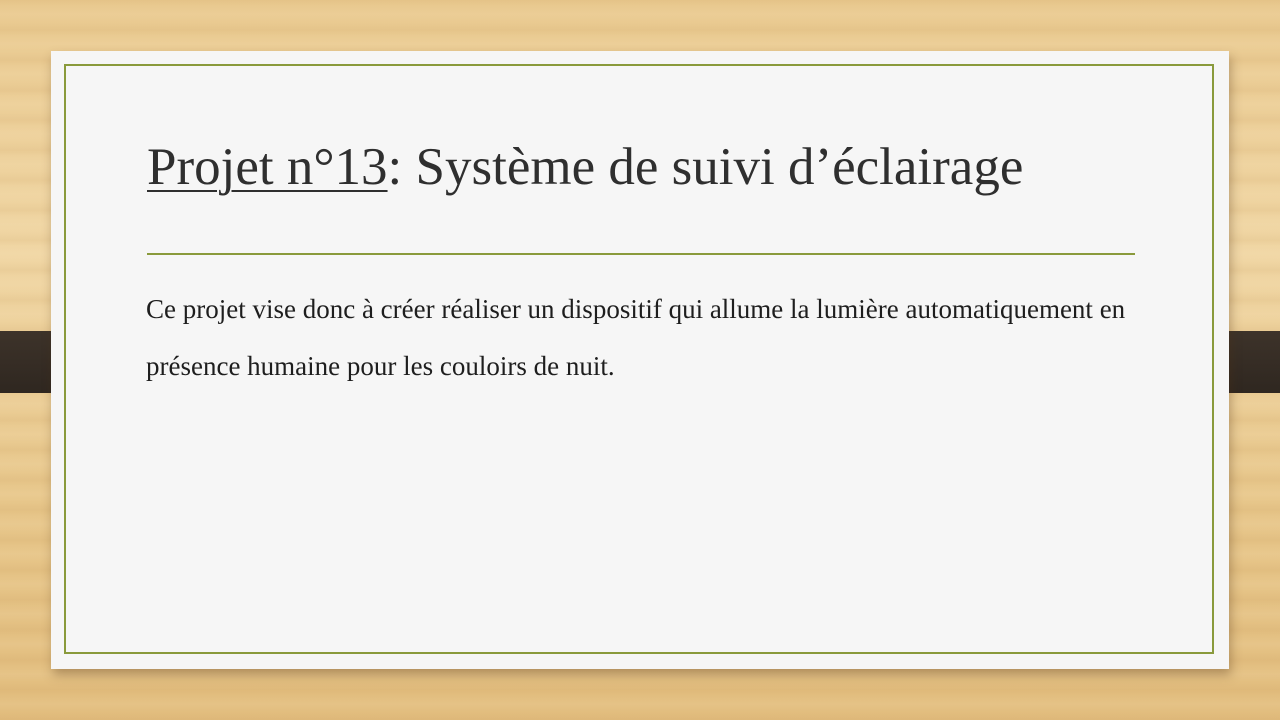 Image resolution: width=1280 pixels, height=720 pixels. Describe the element at coordinates (705, 167) in the screenshot. I see `title-text: : Système de suivi d’éclairage` at that location.